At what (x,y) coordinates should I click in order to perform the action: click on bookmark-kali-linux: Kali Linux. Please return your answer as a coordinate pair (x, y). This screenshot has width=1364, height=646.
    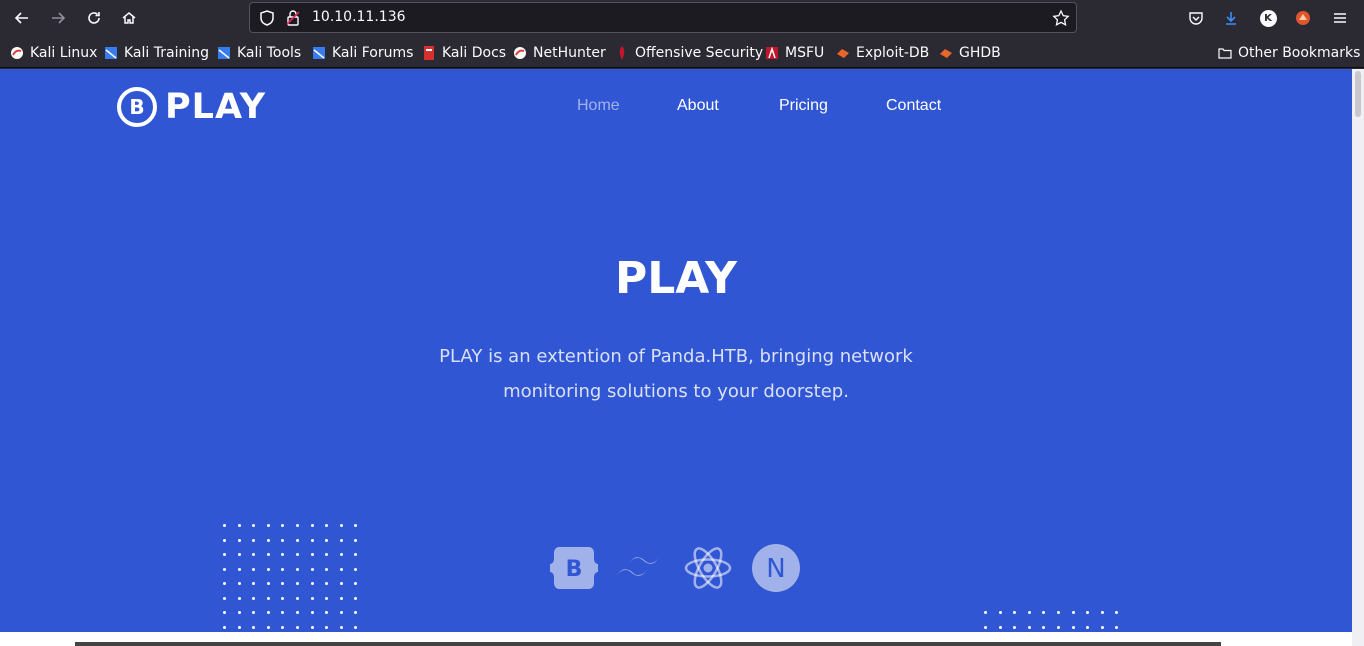
    Looking at the image, I should click on (53, 53).